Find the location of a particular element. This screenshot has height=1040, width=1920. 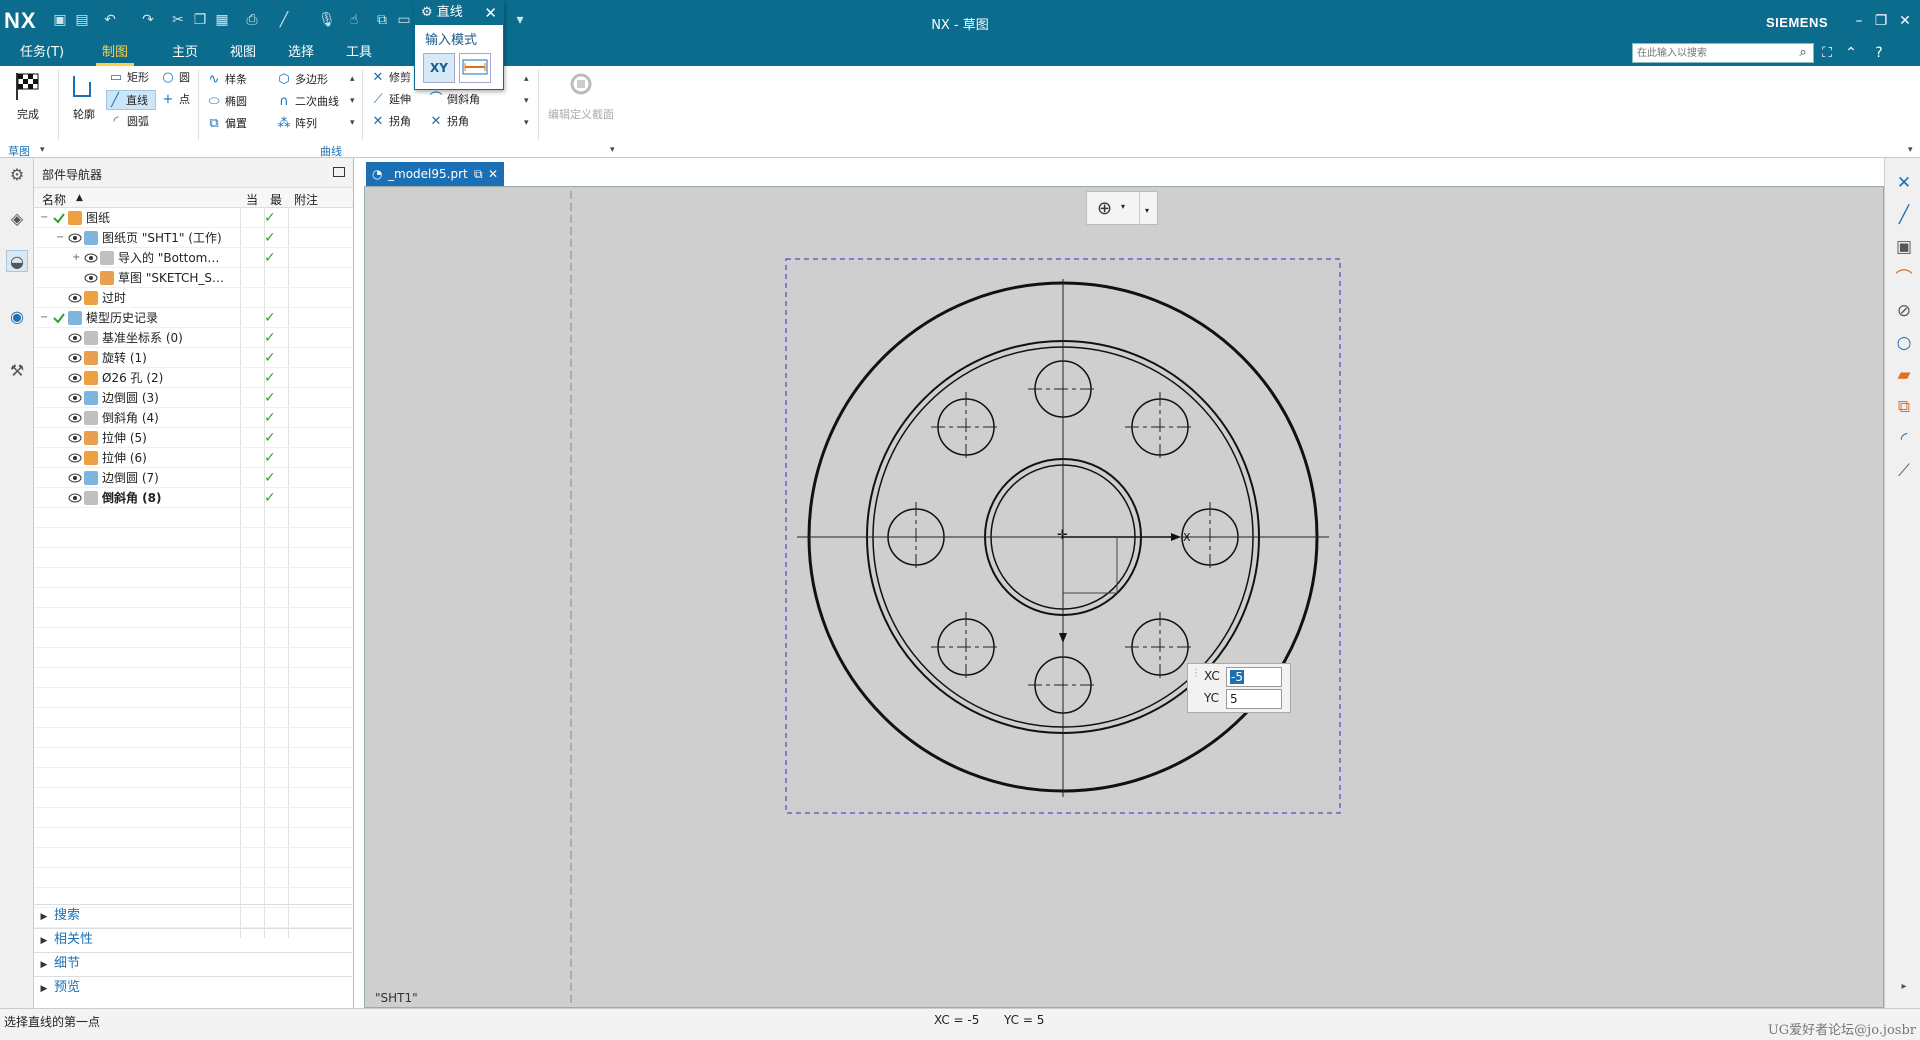

sort-ascending-icon: ▲ is located at coordinates (79, 198).